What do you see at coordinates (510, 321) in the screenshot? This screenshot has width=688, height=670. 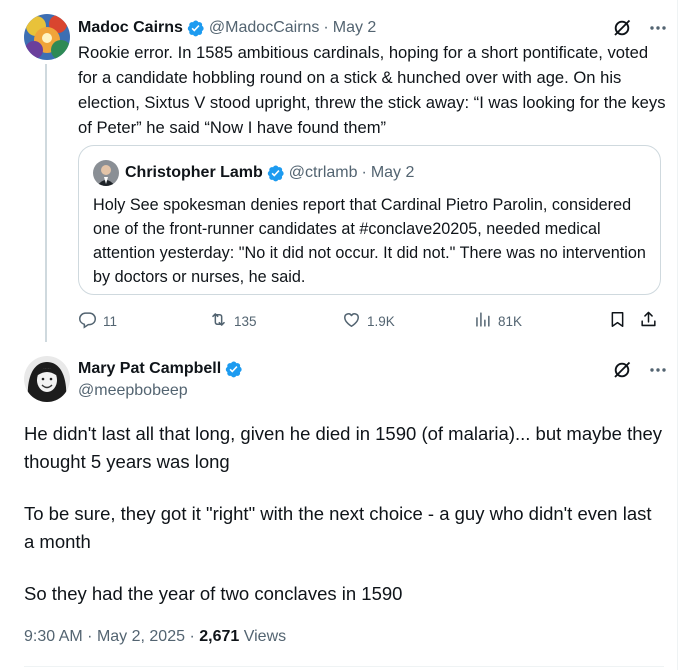 I see `views-count: 81K` at bounding box center [510, 321].